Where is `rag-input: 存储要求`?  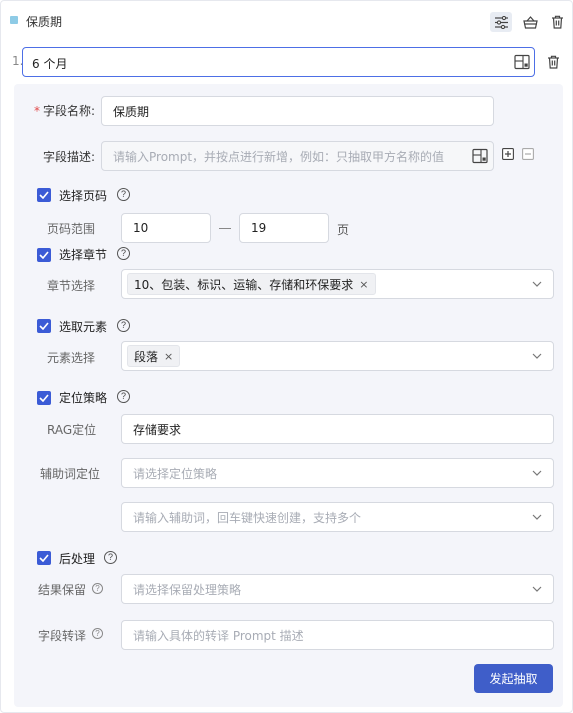
rag-input: 存储要求 is located at coordinates (337, 429).